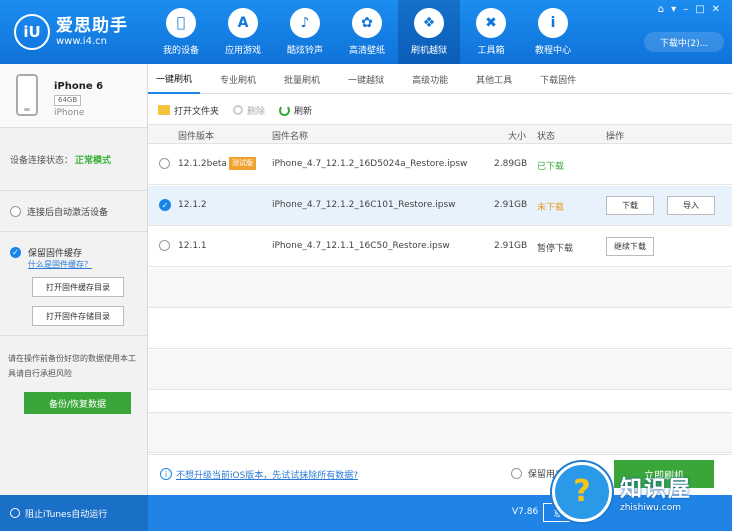  Describe the element at coordinates (440, 134) in the screenshot. I see `table-header: 固件版本 固件名称 大小 状态 操作` at that location.